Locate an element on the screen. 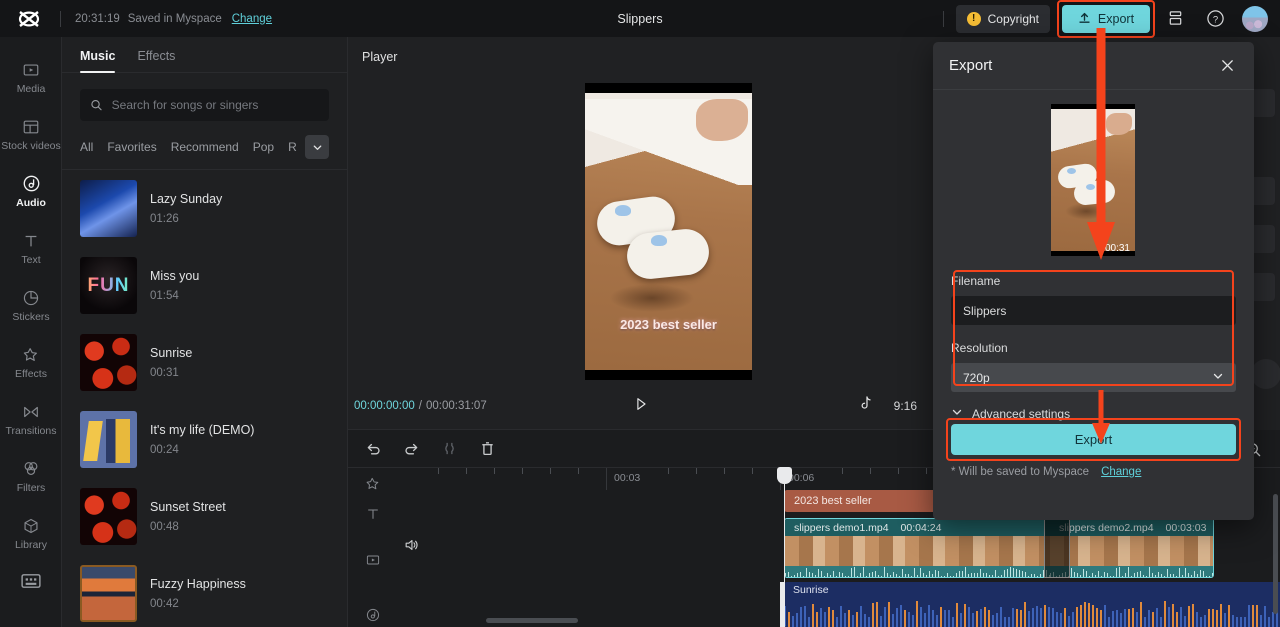  copyright-label: Copyright is located at coordinates (1013, 18).